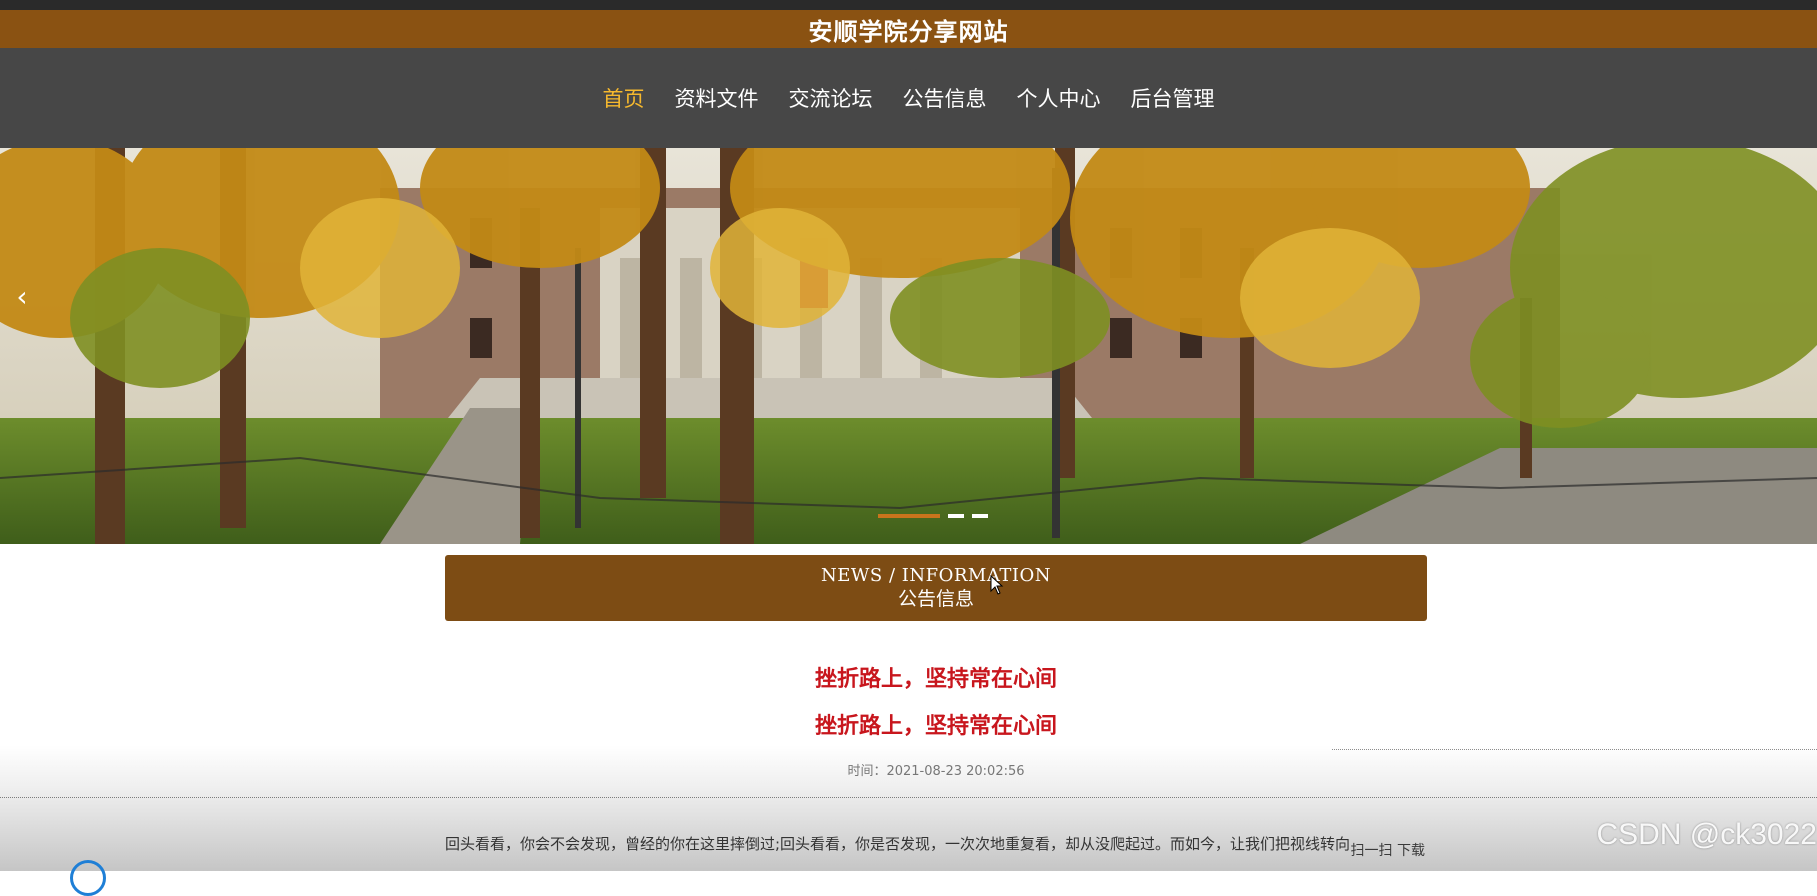 This screenshot has height=896, width=1817. I want to click on top-strip, so click(908, 5).